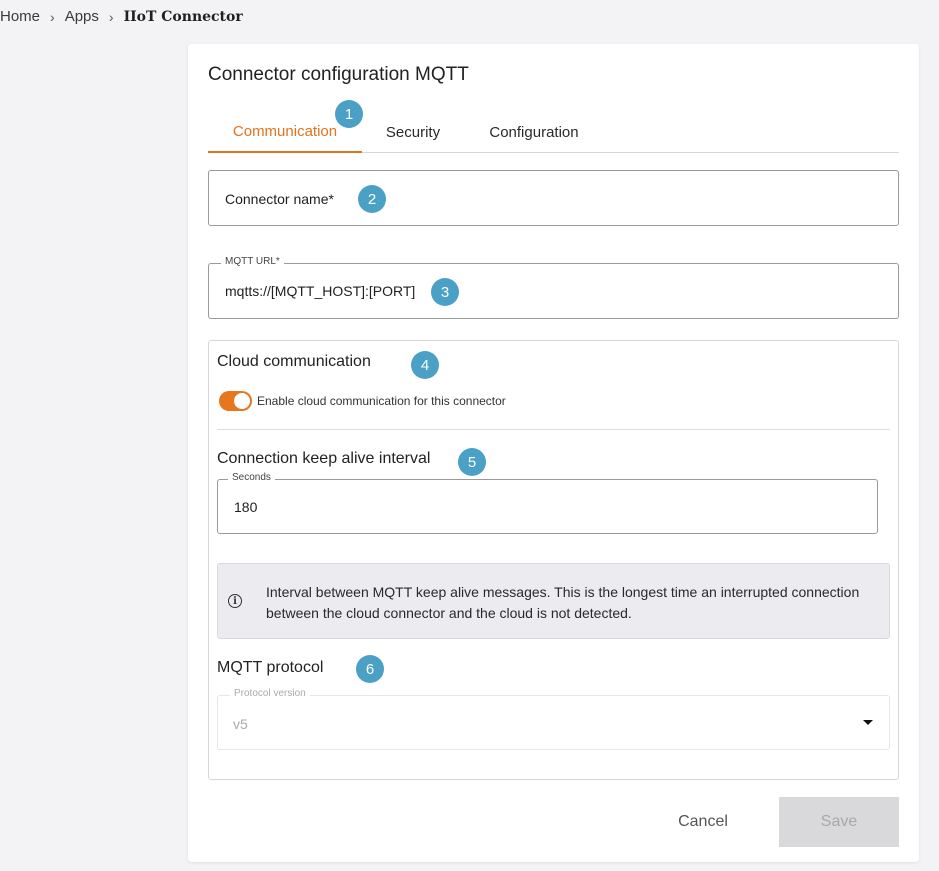 This screenshot has width=939, height=871. Describe the element at coordinates (703, 822) in the screenshot. I see `cancel-button: Cancel` at that location.